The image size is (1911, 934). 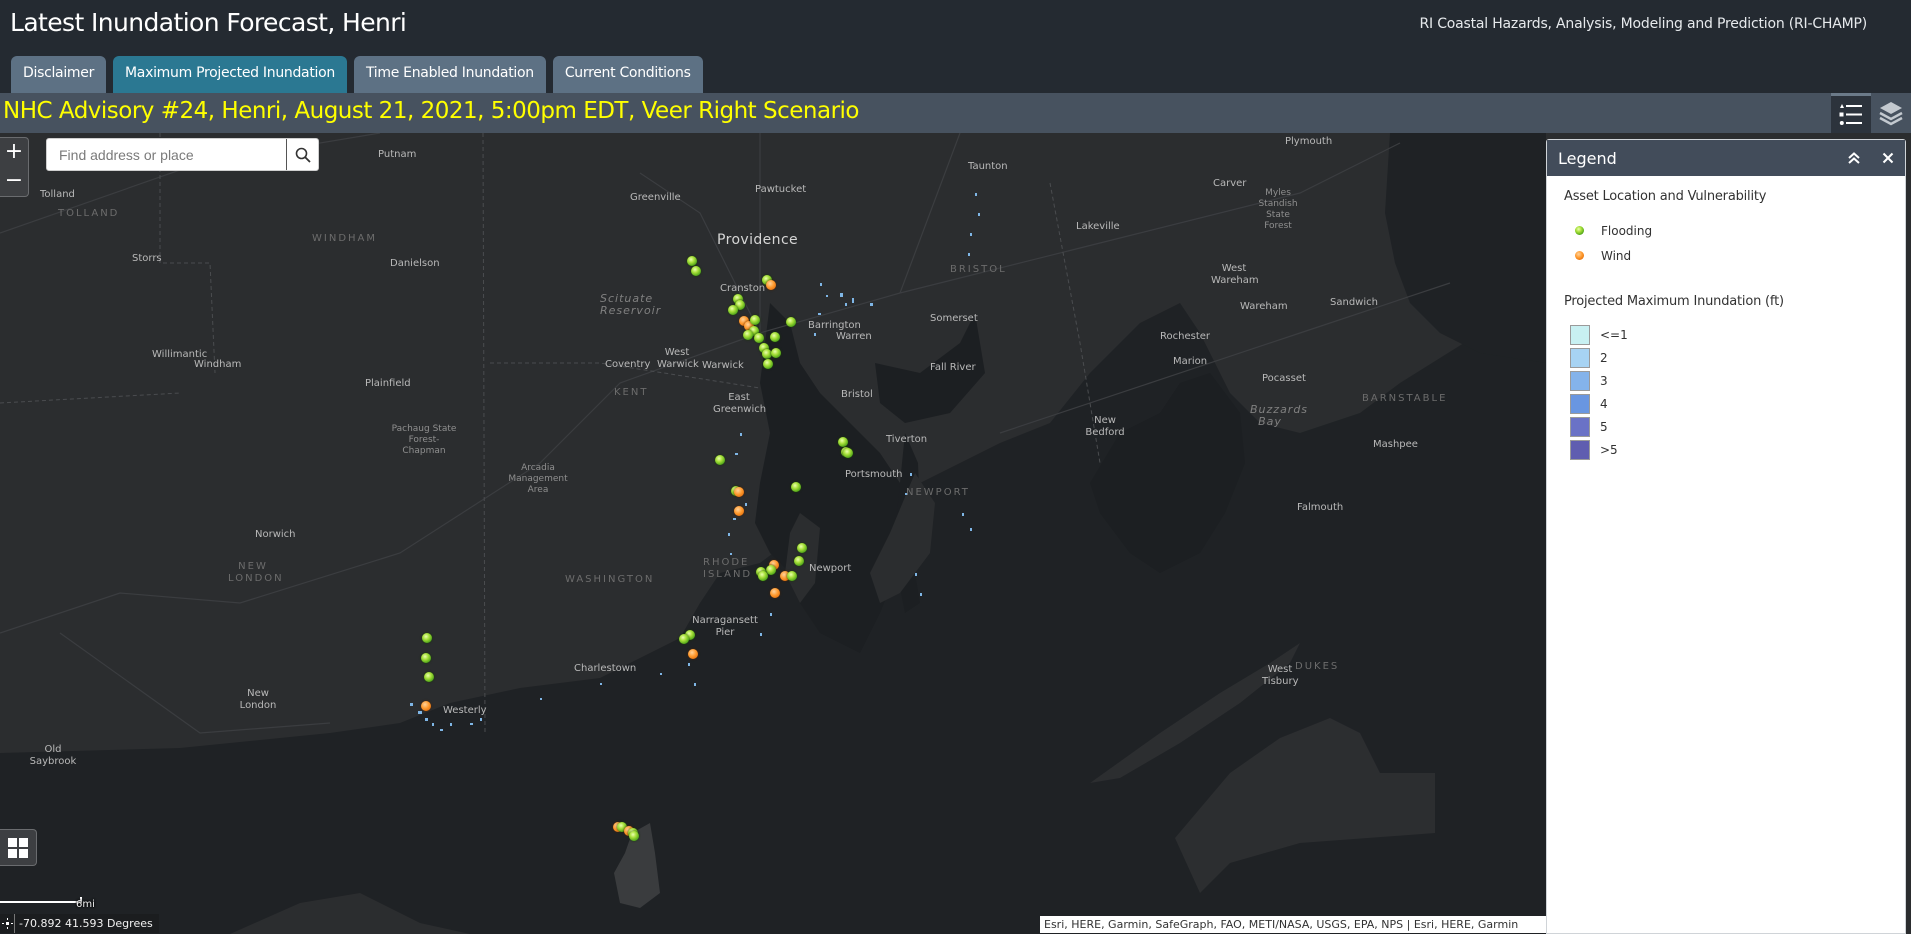 I want to click on map-label-portsmouth: Portsmouth, so click(x=874, y=474).